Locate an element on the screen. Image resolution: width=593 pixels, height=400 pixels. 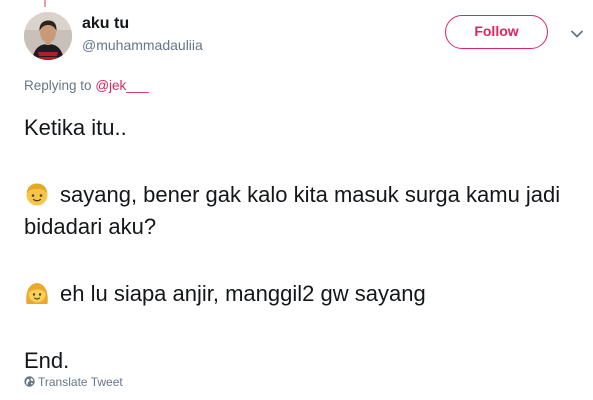
girl-emoji-icon is located at coordinates (37, 293).